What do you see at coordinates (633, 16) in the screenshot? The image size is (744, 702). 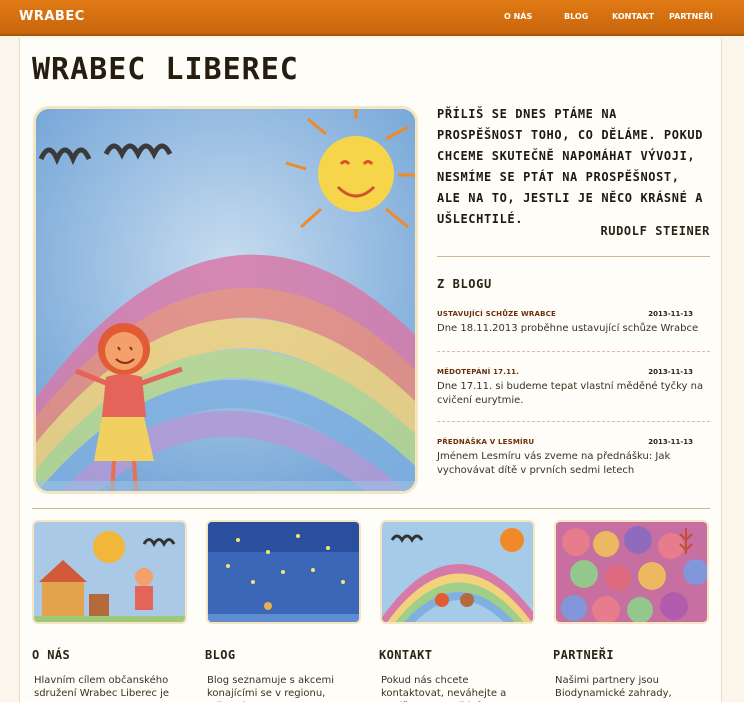 I see `nav-link-kontakt: KONTAKT` at bounding box center [633, 16].